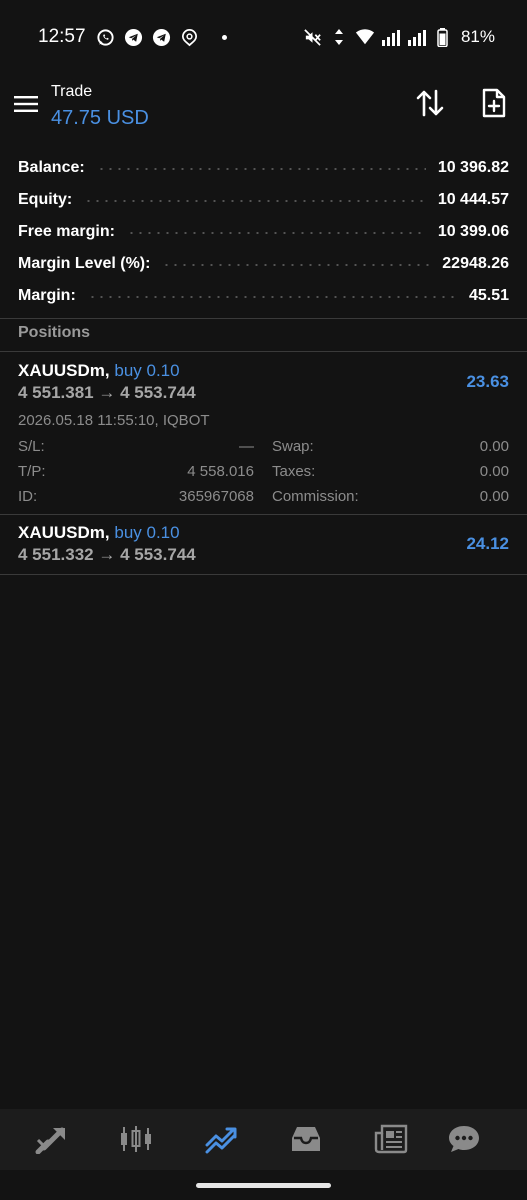  I want to click on id-label: ID:, so click(28, 496).